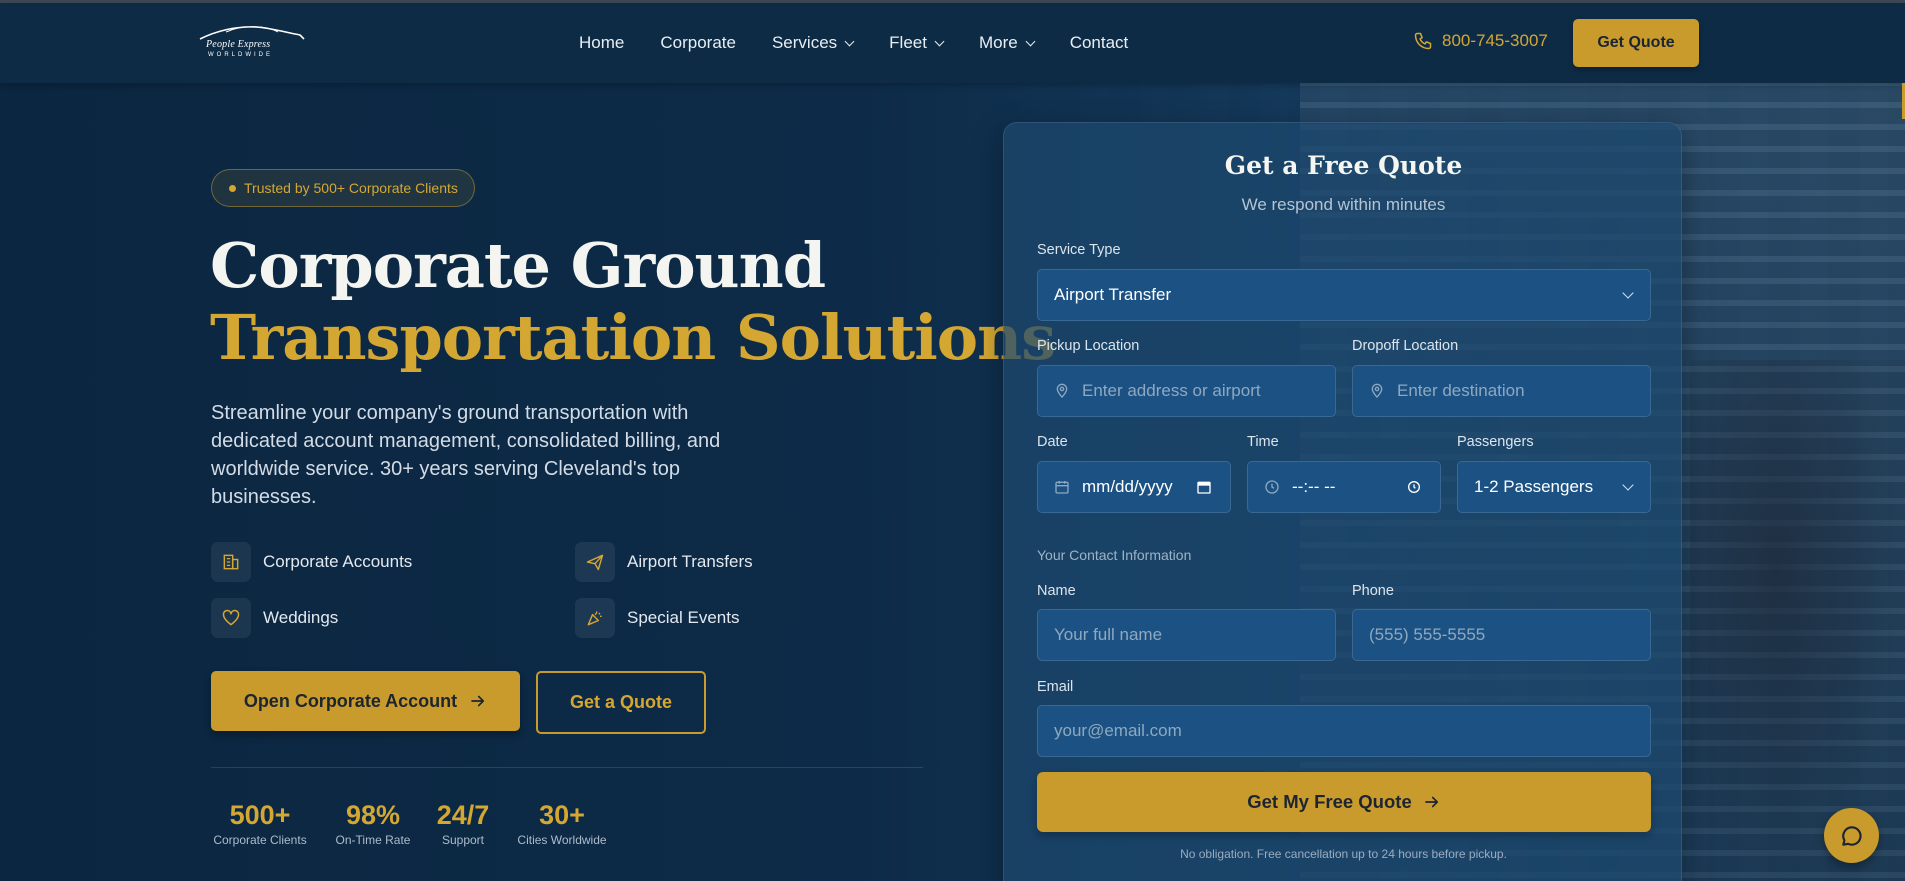  I want to click on get-my-free-quote-button: Get My Free Quote, so click(1344, 802).